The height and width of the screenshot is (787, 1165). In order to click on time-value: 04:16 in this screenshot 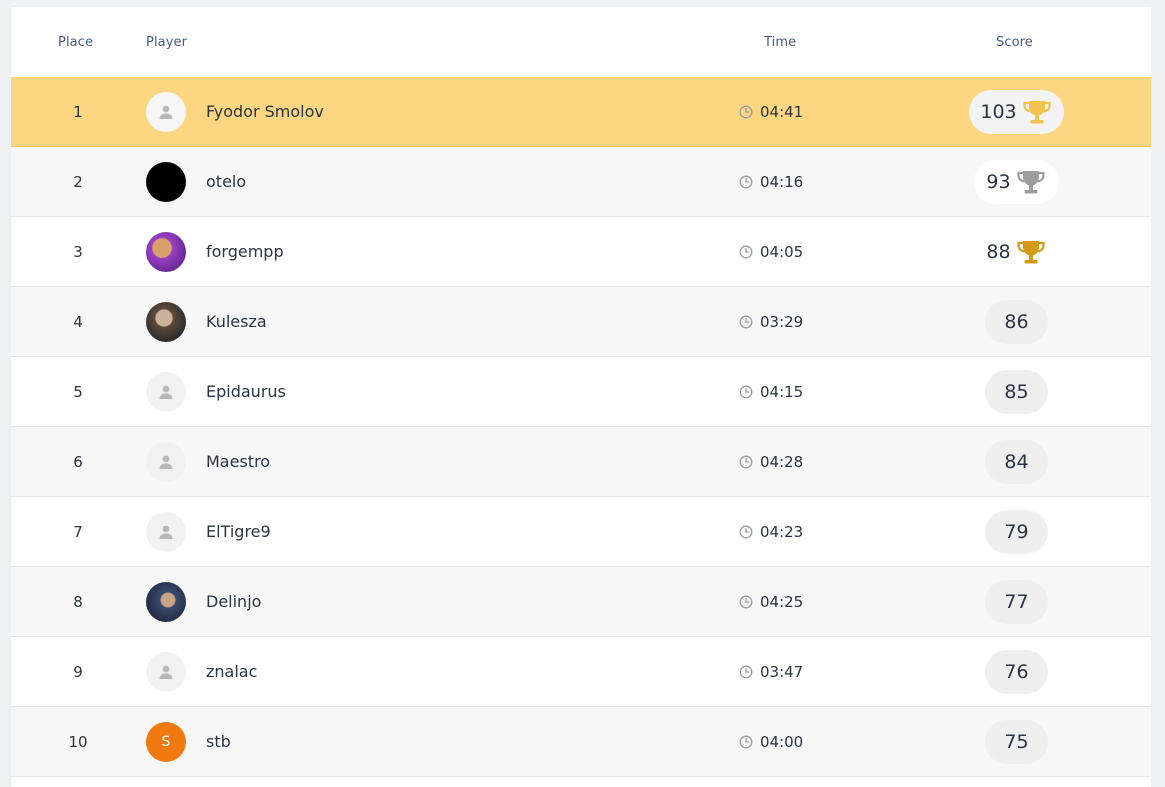, I will do `click(782, 181)`.